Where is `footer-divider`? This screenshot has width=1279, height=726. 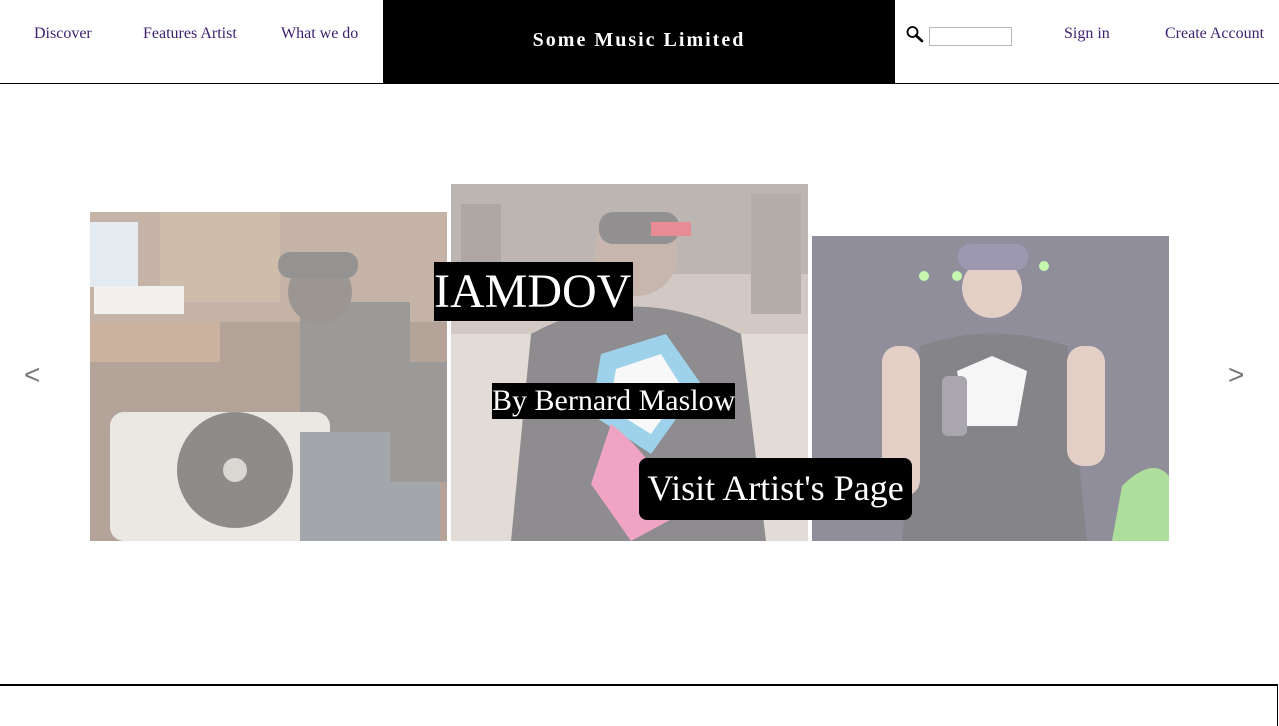 footer-divider is located at coordinates (639, 705).